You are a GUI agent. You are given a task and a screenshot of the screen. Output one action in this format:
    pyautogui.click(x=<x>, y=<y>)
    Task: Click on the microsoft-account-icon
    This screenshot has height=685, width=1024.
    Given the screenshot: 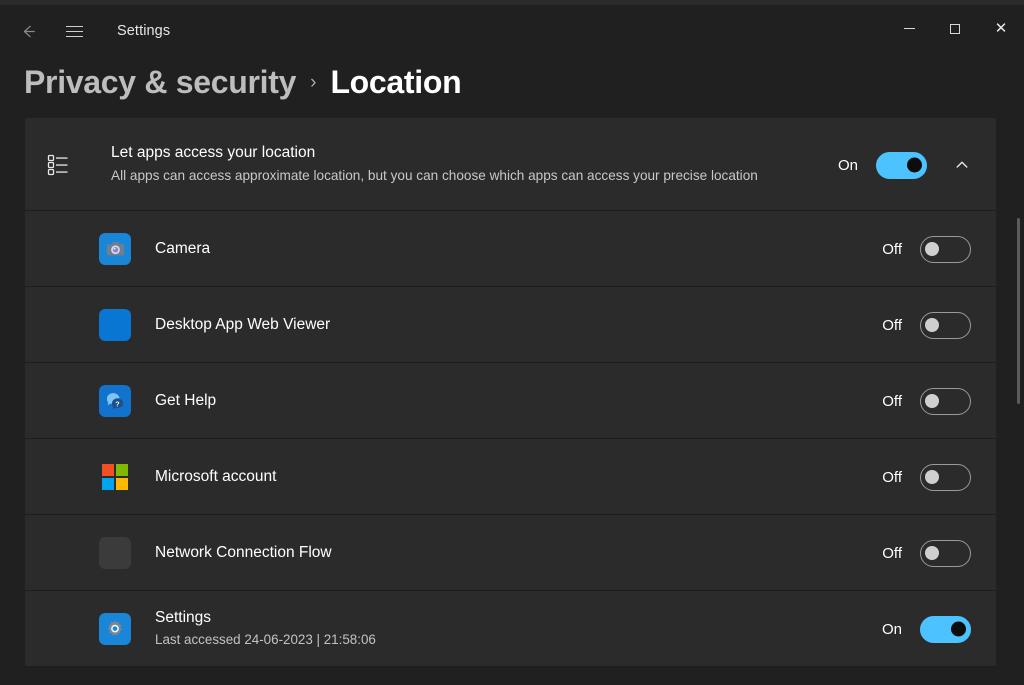 What is the action you would take?
    pyautogui.click(x=115, y=477)
    